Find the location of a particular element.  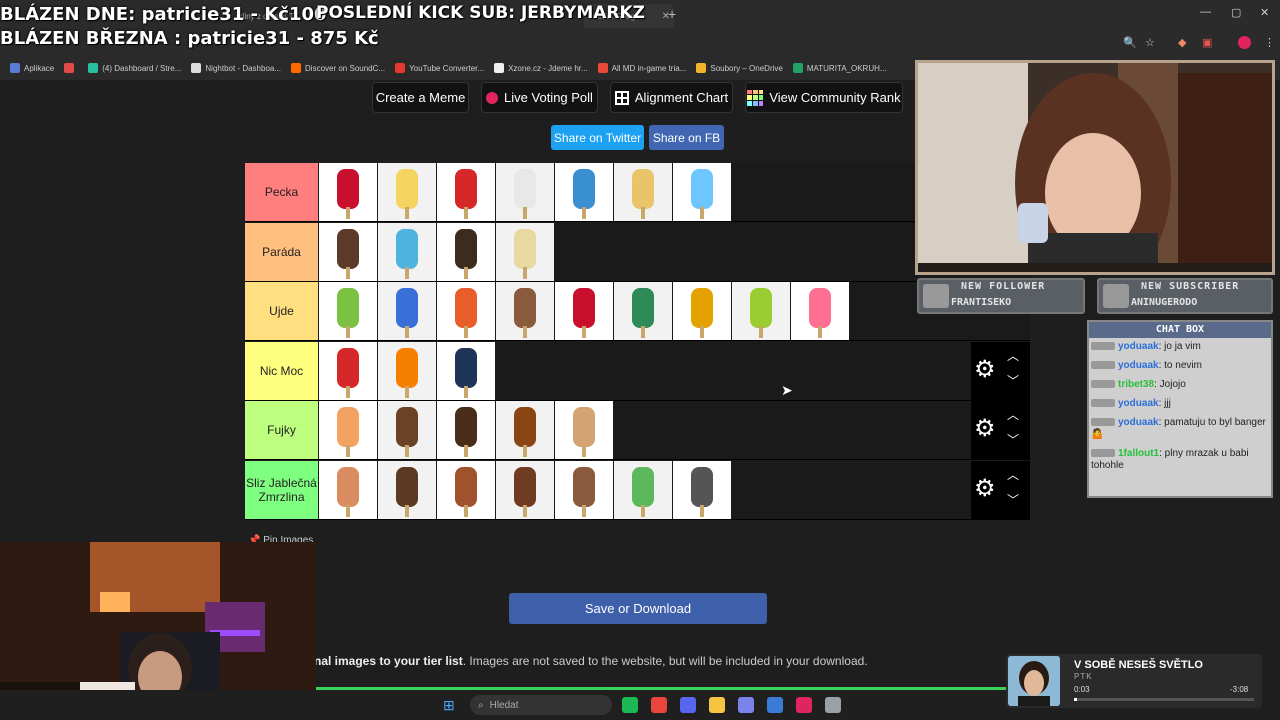

tier-label: Nic Moc is located at coordinates (281, 370).